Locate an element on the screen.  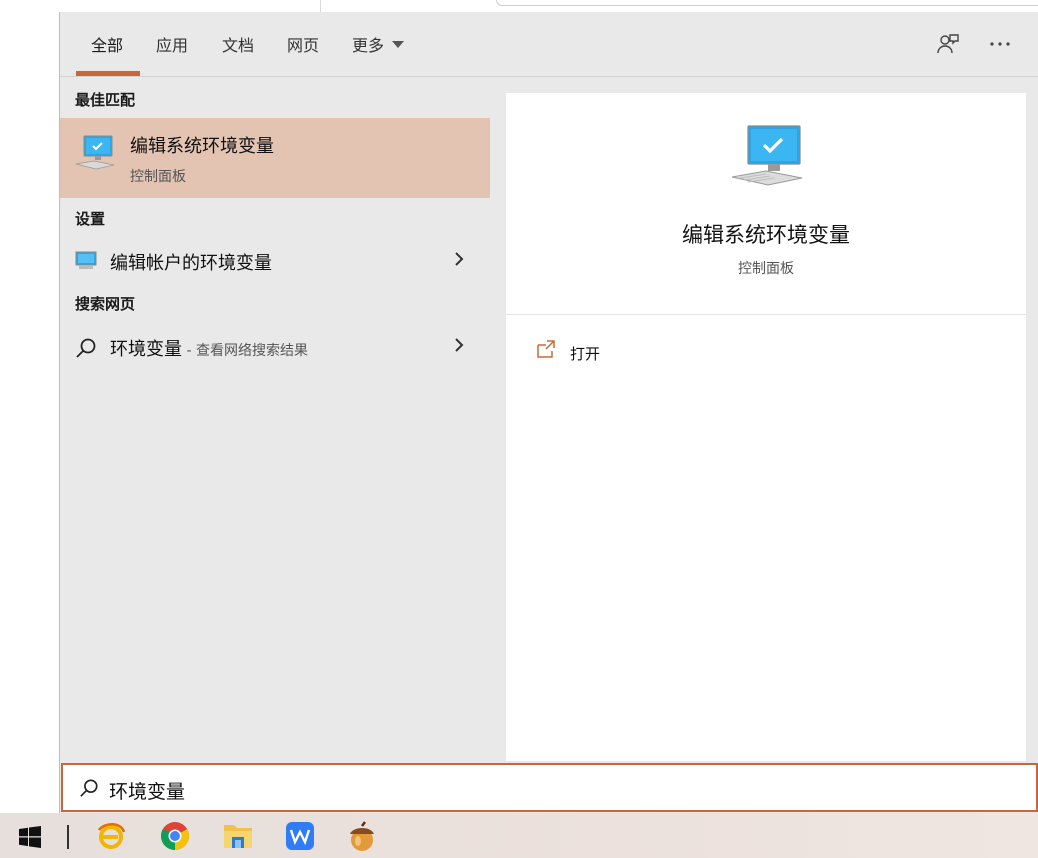
open-external-icon is located at coordinates (546, 351).